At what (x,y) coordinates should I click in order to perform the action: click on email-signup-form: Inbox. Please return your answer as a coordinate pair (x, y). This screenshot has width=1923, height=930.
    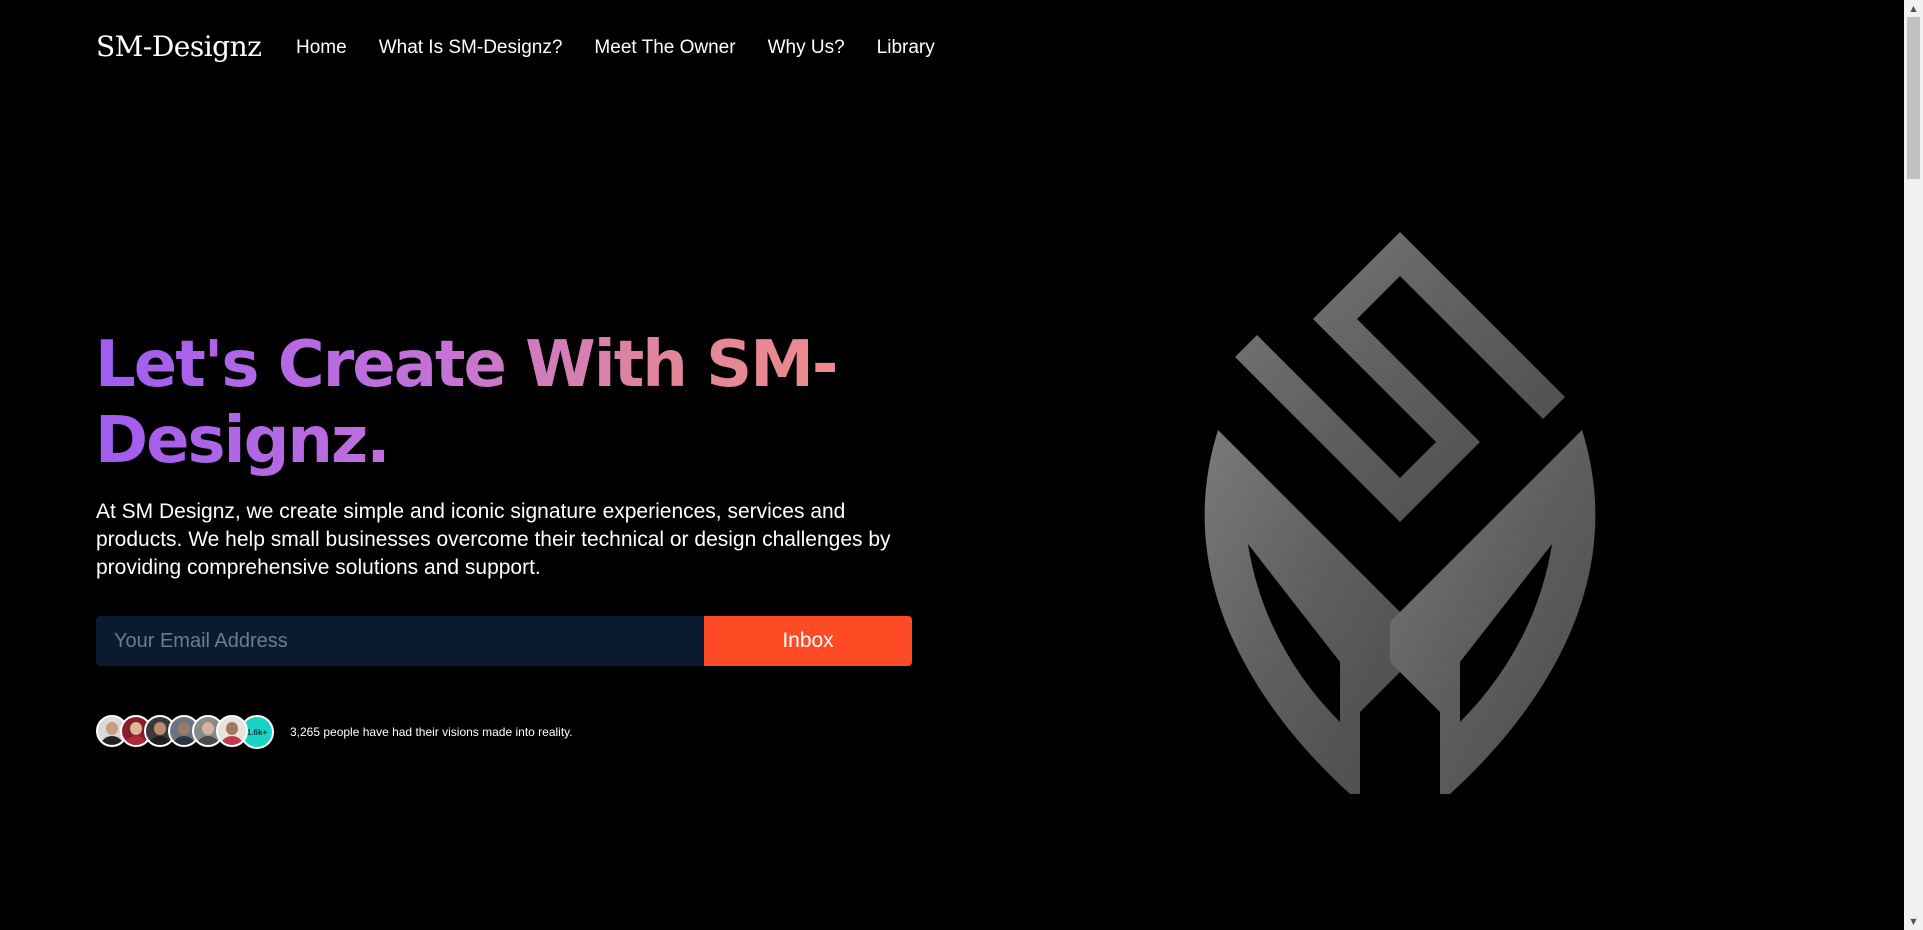
    Looking at the image, I should click on (504, 641).